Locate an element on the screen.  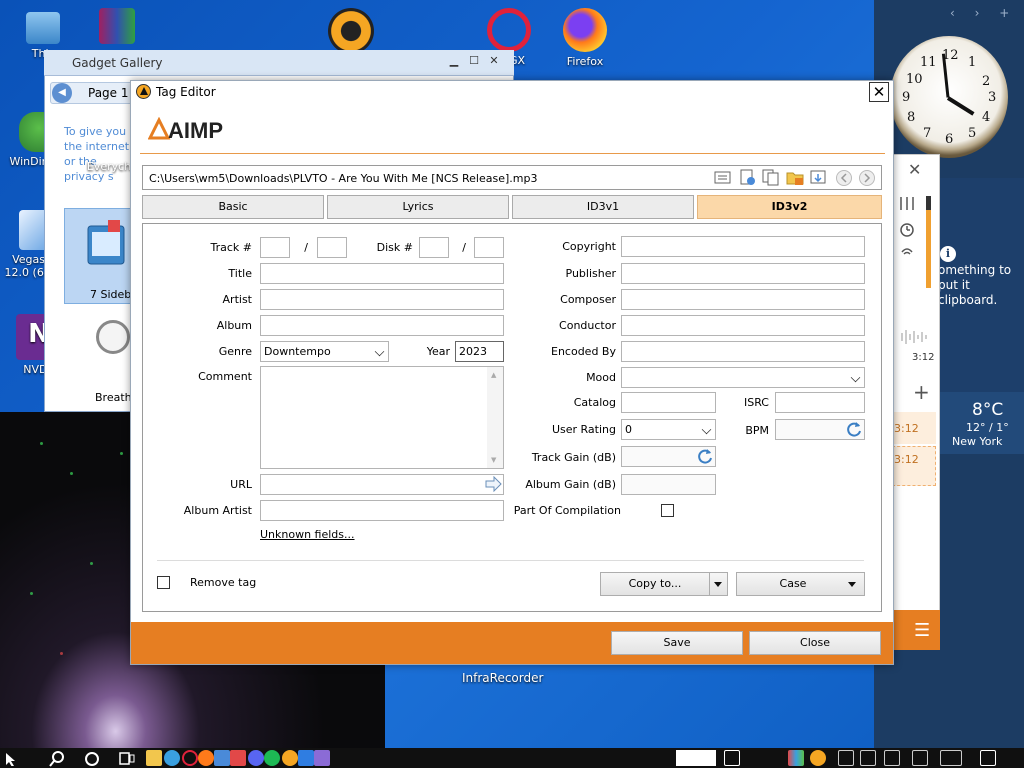
tag-editor-titlebar is located at coordinates (512, 92).